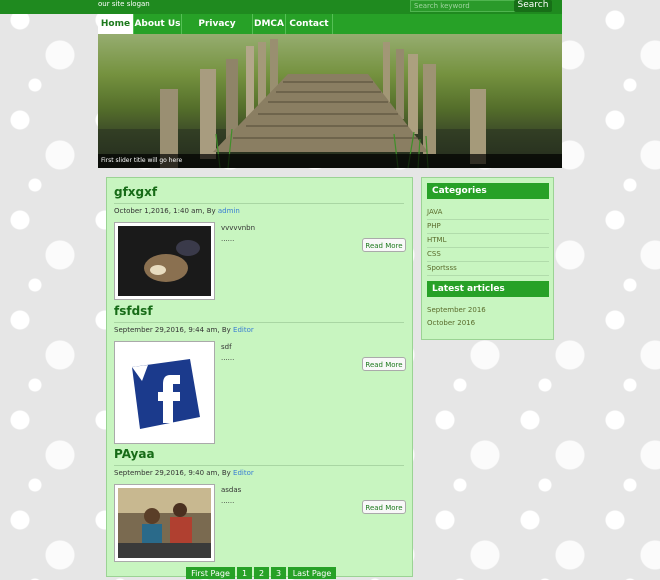  I want to click on post-title: gfxgxf, so click(135, 192).